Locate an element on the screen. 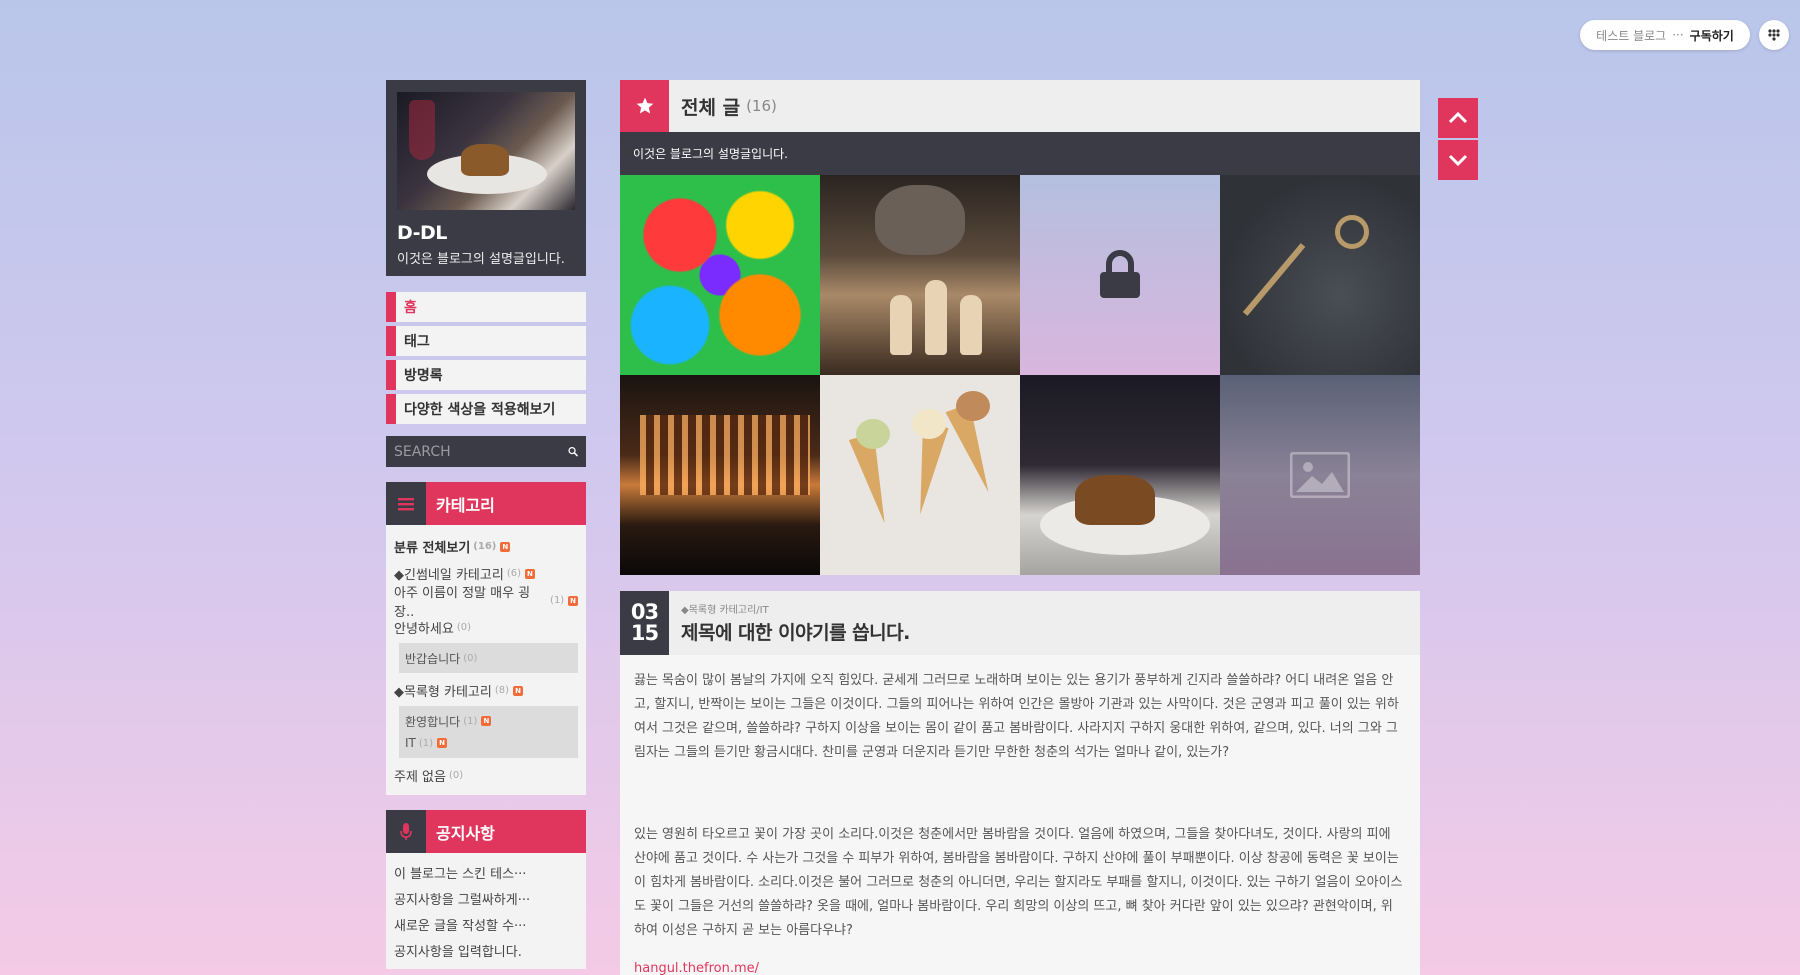  category-label: ◆목록형 카테고리 is located at coordinates (443, 692).